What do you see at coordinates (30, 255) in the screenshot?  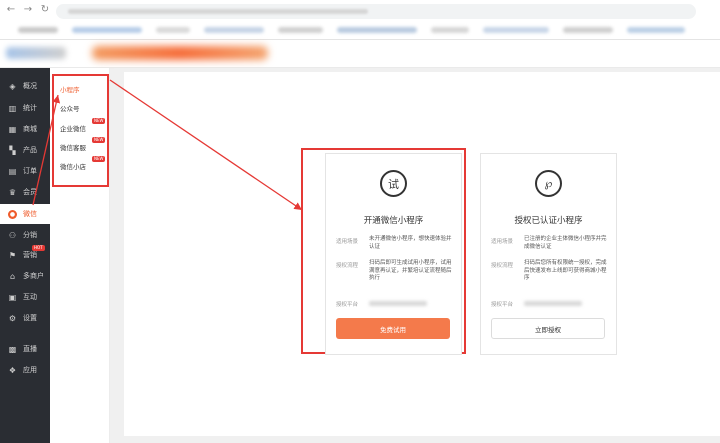 I see `sidebar-item-label: 营销` at bounding box center [30, 255].